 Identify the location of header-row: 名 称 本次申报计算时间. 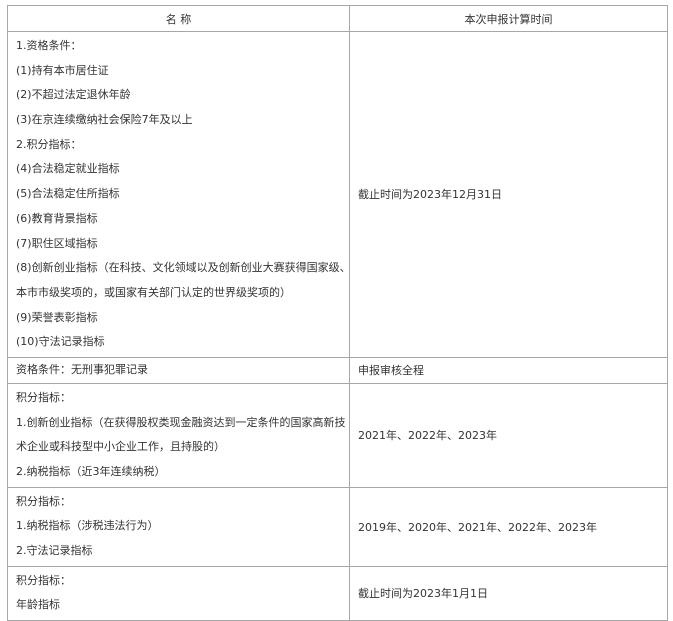
(337, 18).